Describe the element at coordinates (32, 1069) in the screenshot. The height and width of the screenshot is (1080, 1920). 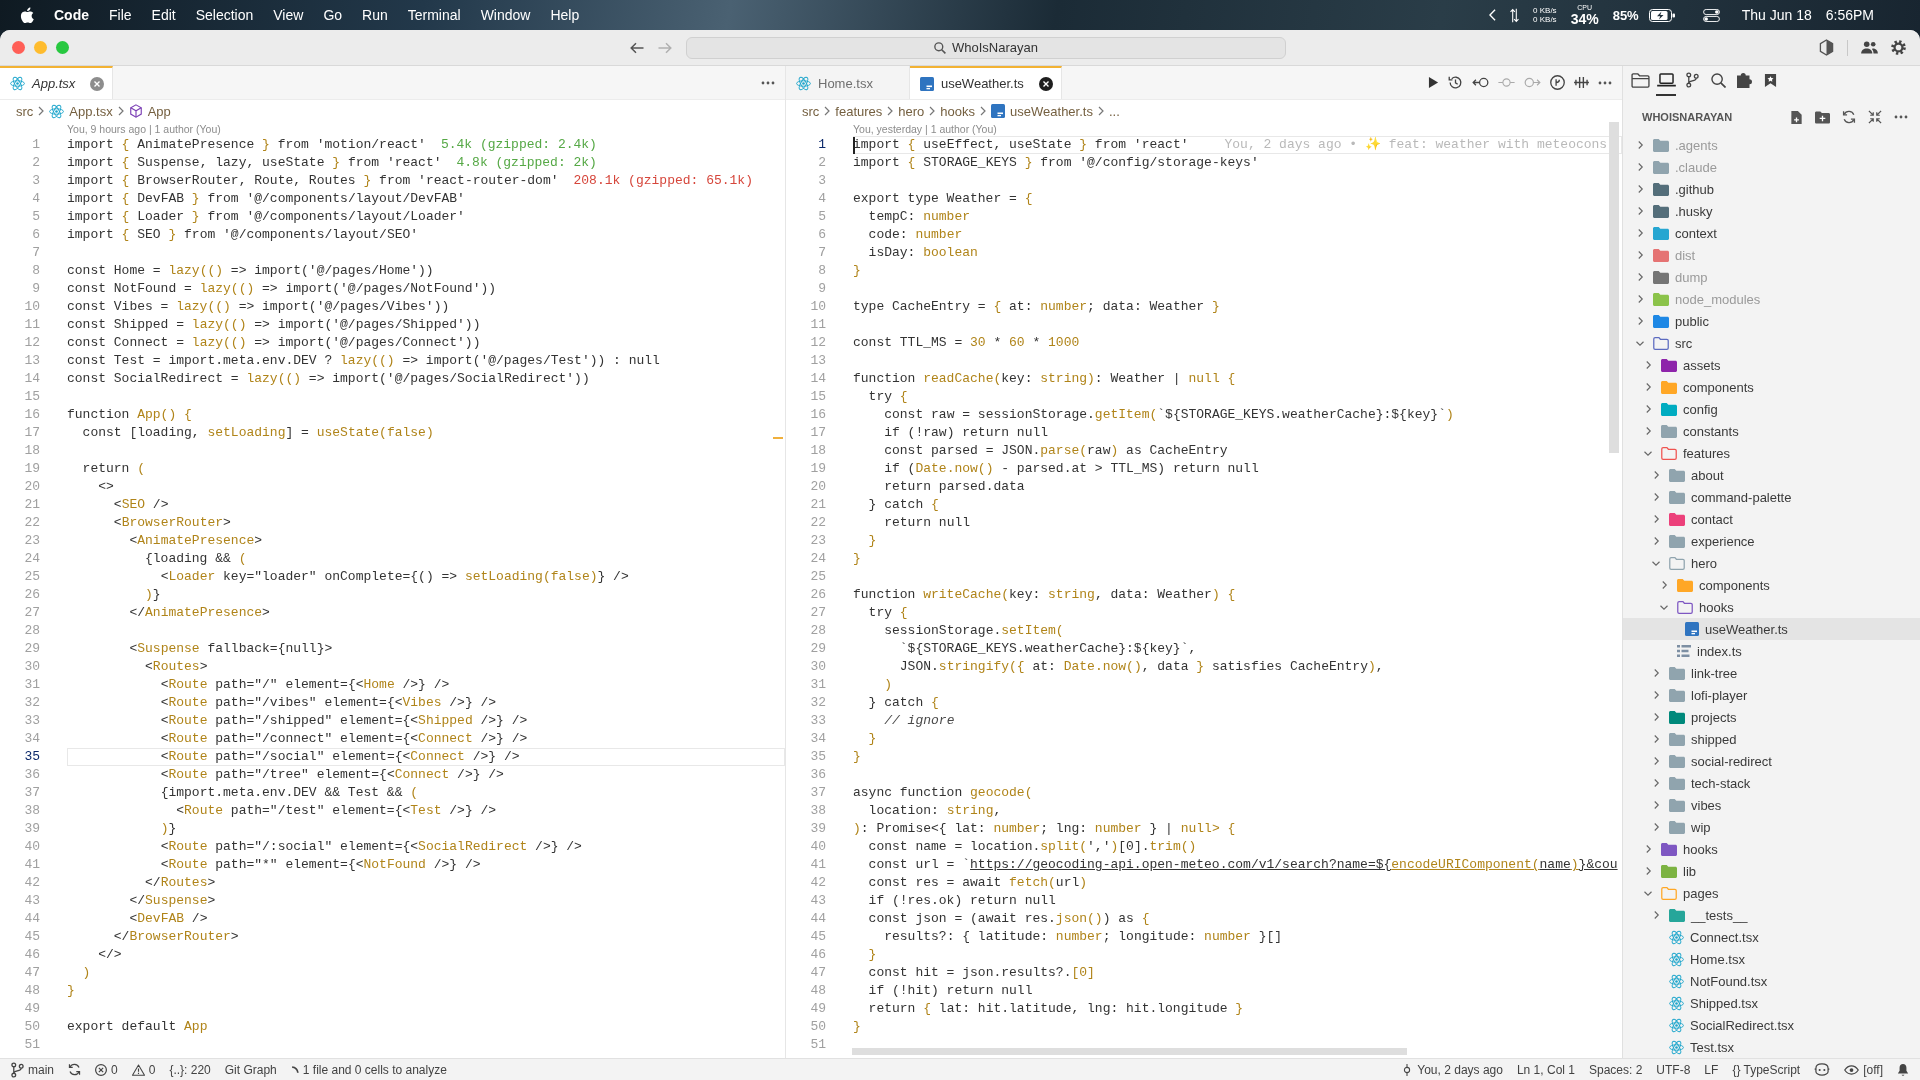
I see `branch-status: main` at that location.